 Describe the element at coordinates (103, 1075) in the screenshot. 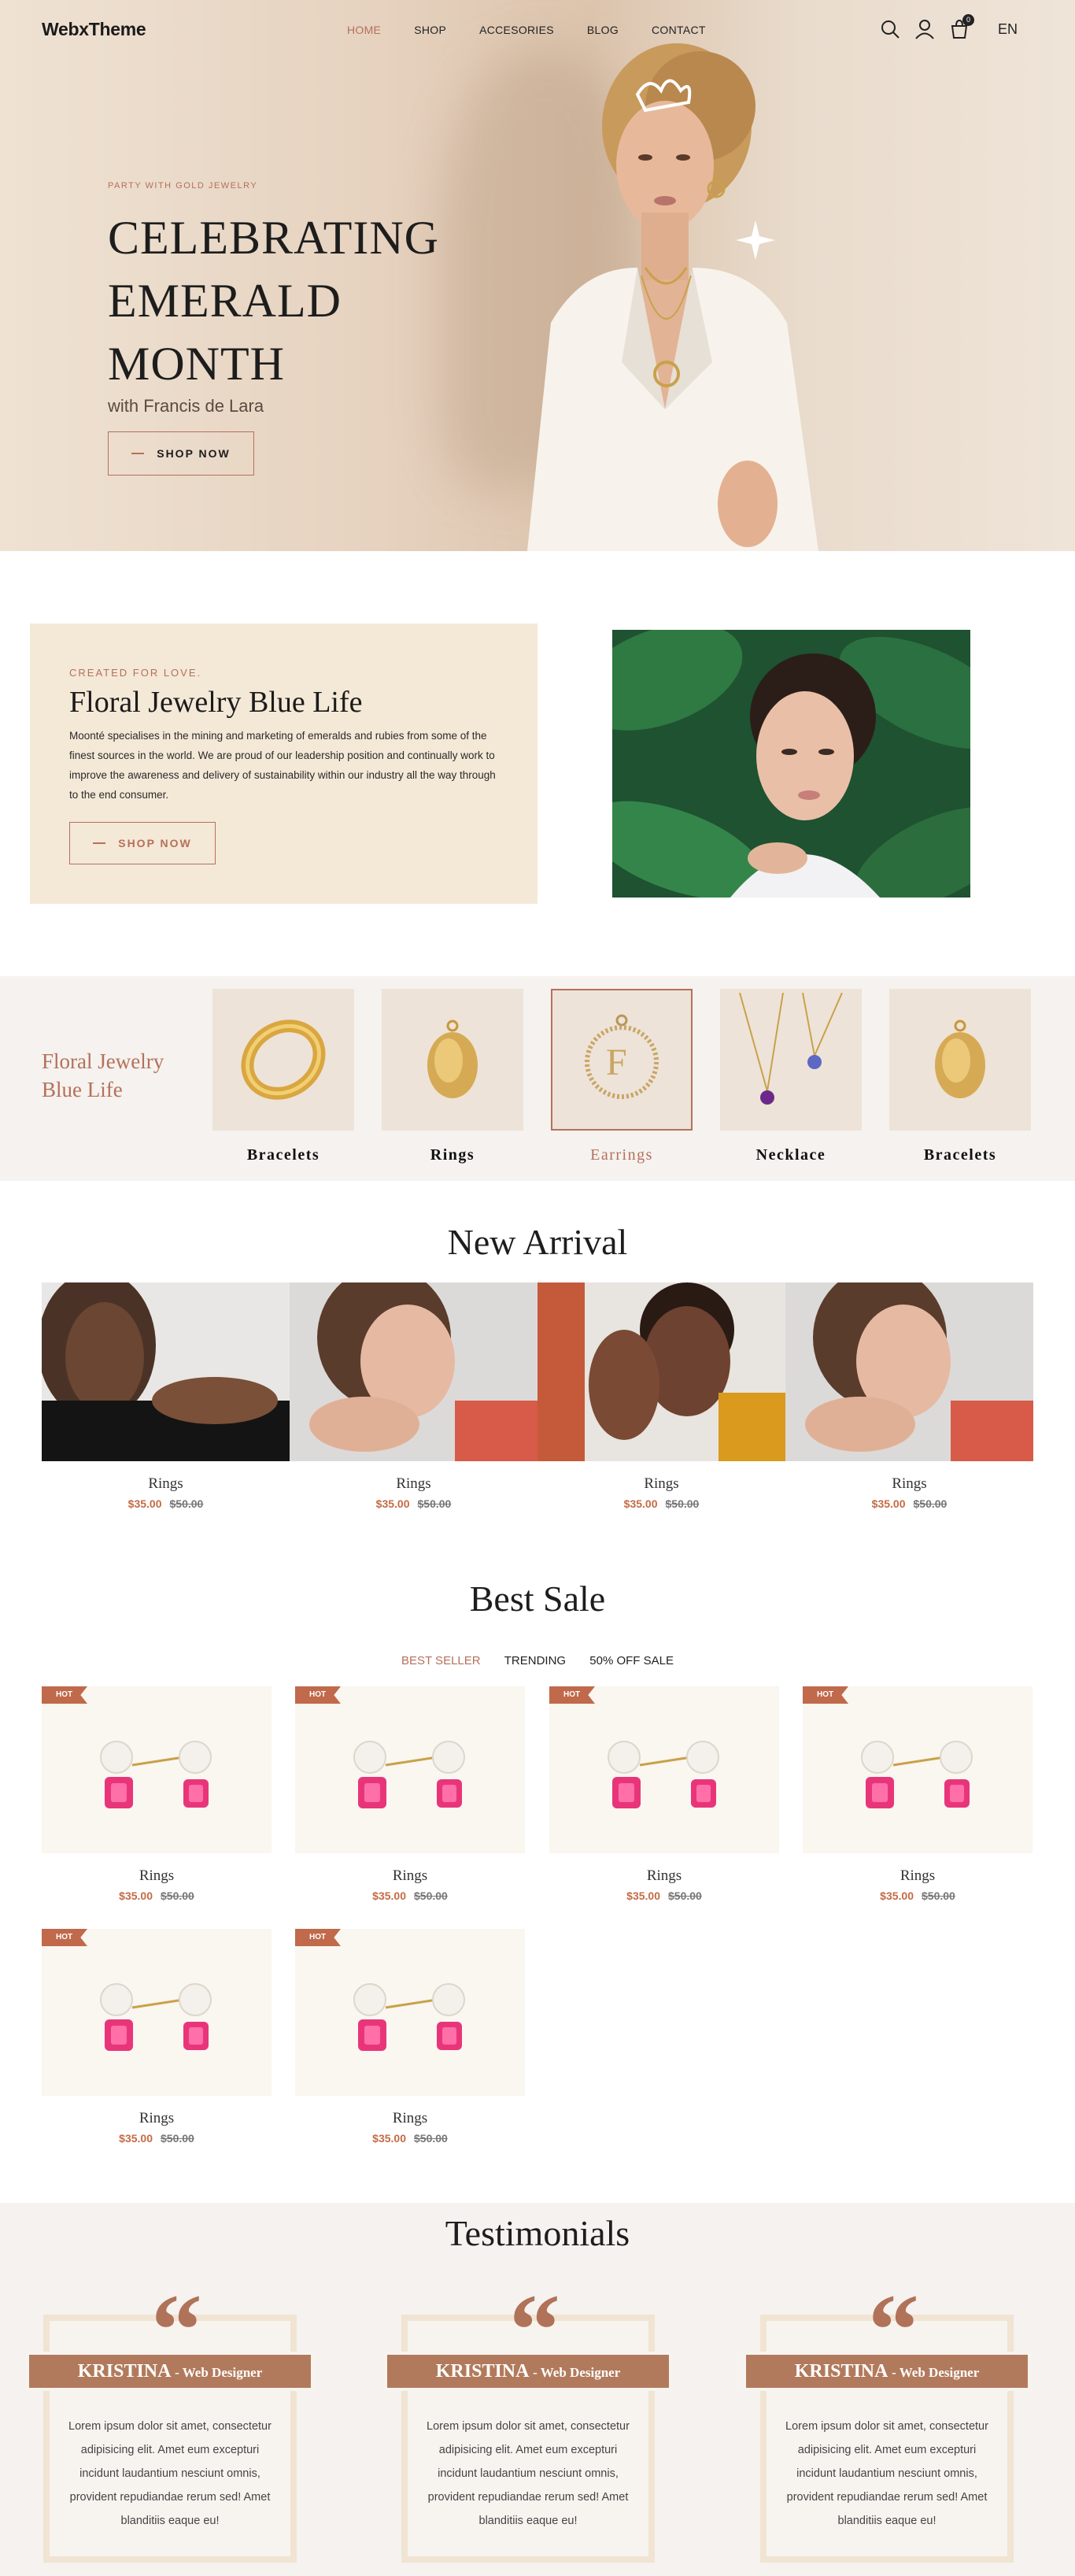

I see `category-strip-title: Floral Jewelry Blue Life` at that location.